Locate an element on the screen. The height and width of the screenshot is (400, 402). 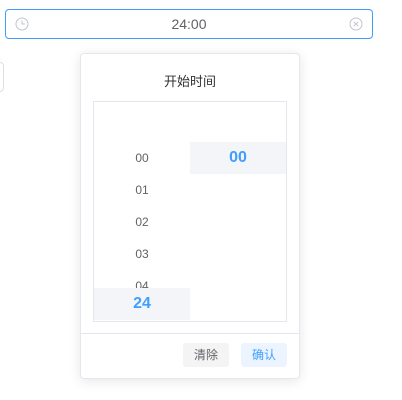
time-input-value: 24:00 is located at coordinates (189, 24).